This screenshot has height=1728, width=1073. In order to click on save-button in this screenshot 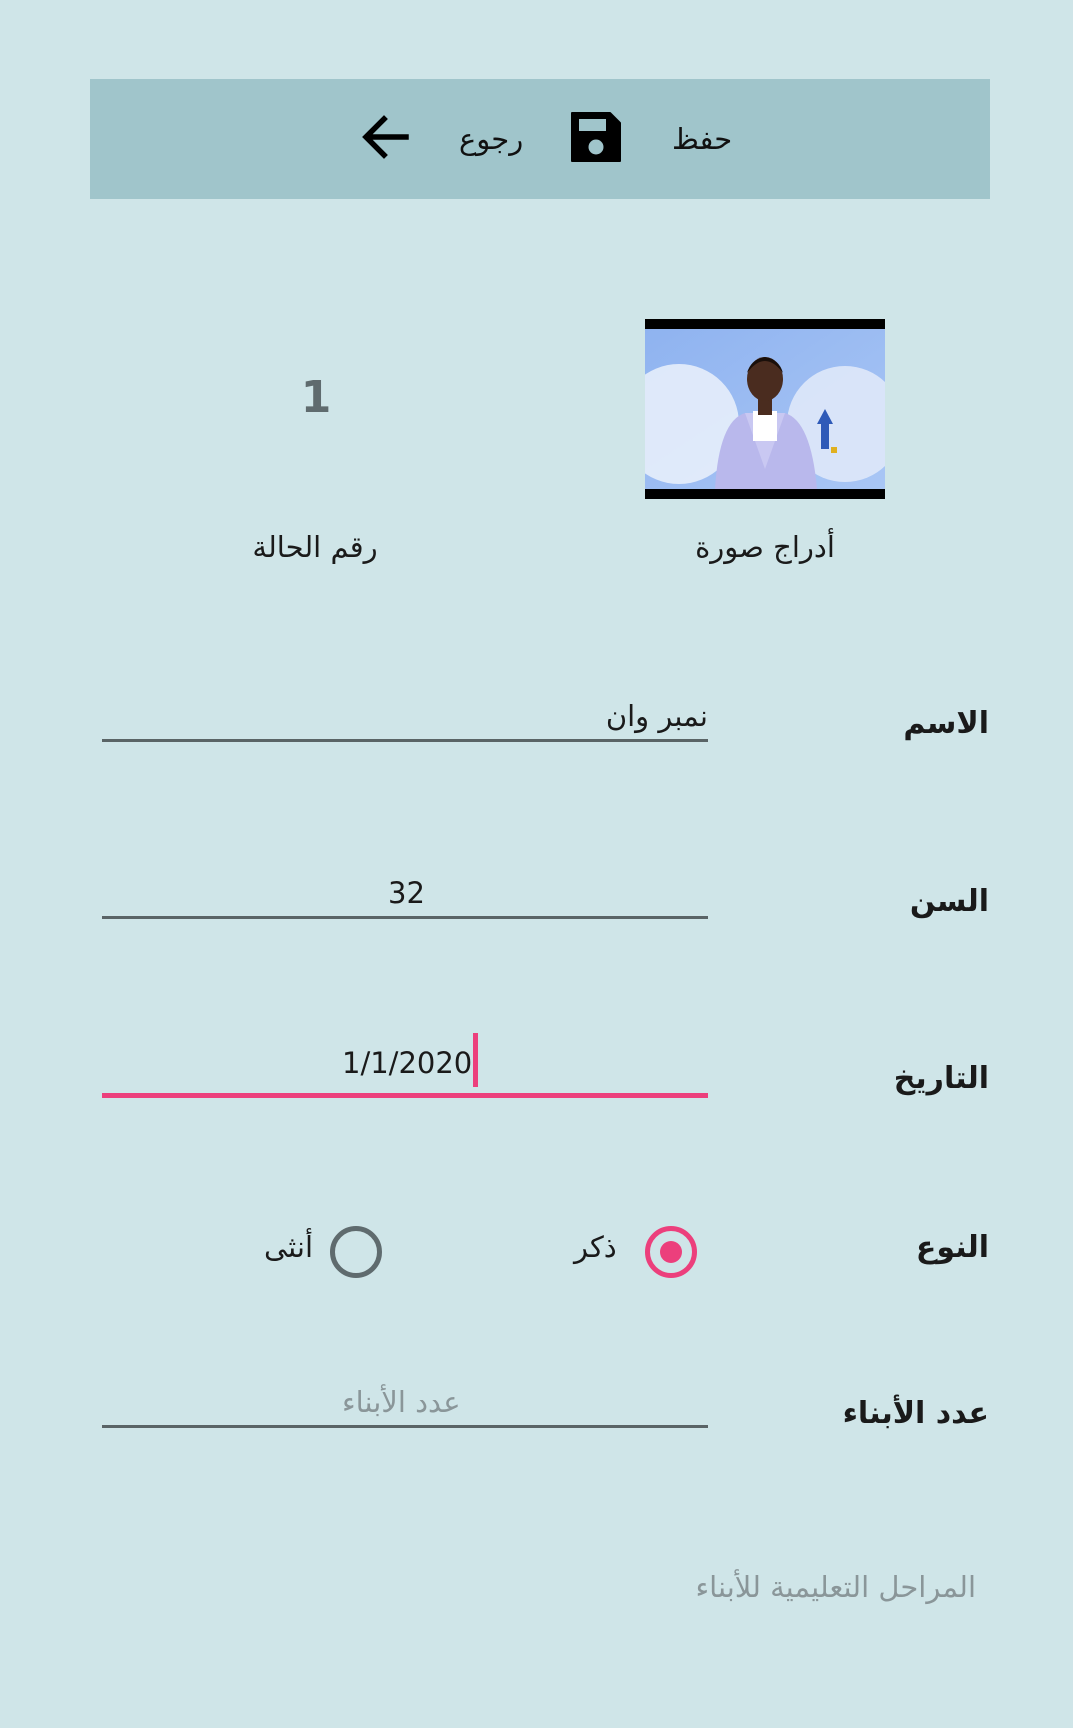, I will do `click(596, 139)`.